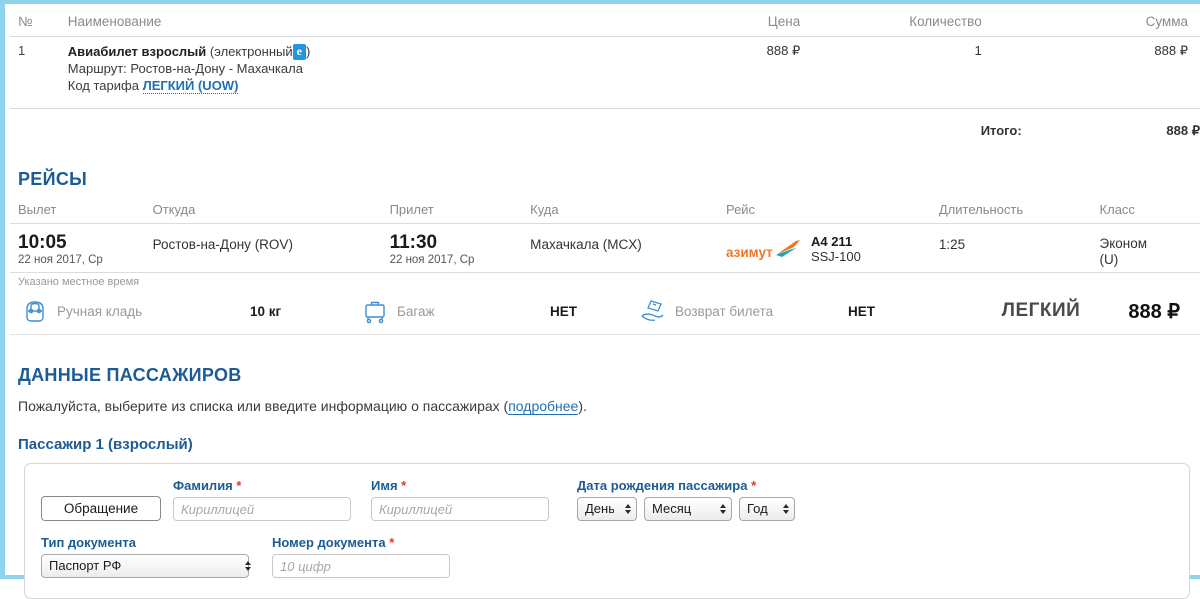 The width and height of the screenshot is (1200, 599). Describe the element at coordinates (413, 242) in the screenshot. I see `flight-arrival-time: 11:30` at that location.